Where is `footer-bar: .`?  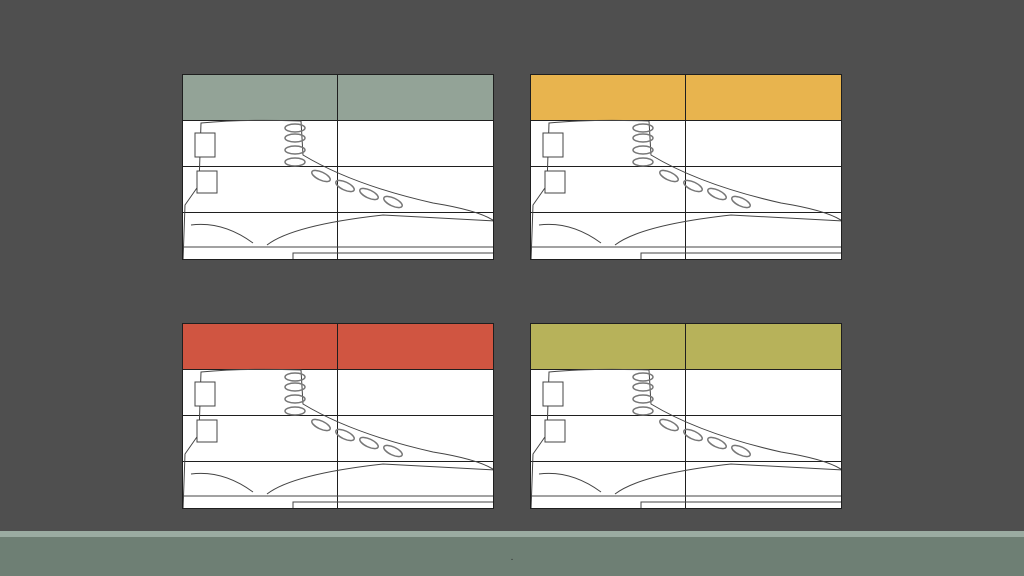 footer-bar: . is located at coordinates (512, 556).